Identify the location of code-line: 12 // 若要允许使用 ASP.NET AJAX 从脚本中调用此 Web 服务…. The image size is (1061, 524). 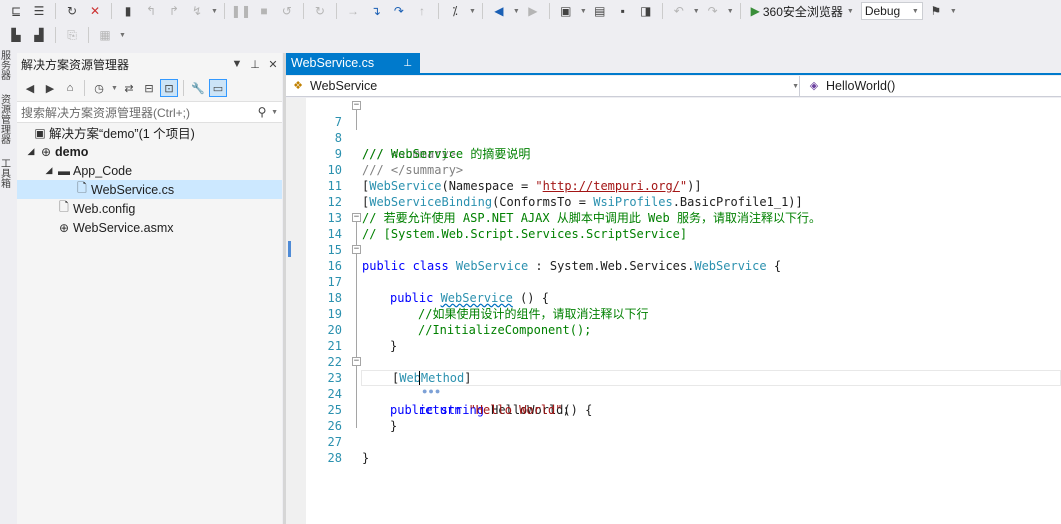
(683, 201).